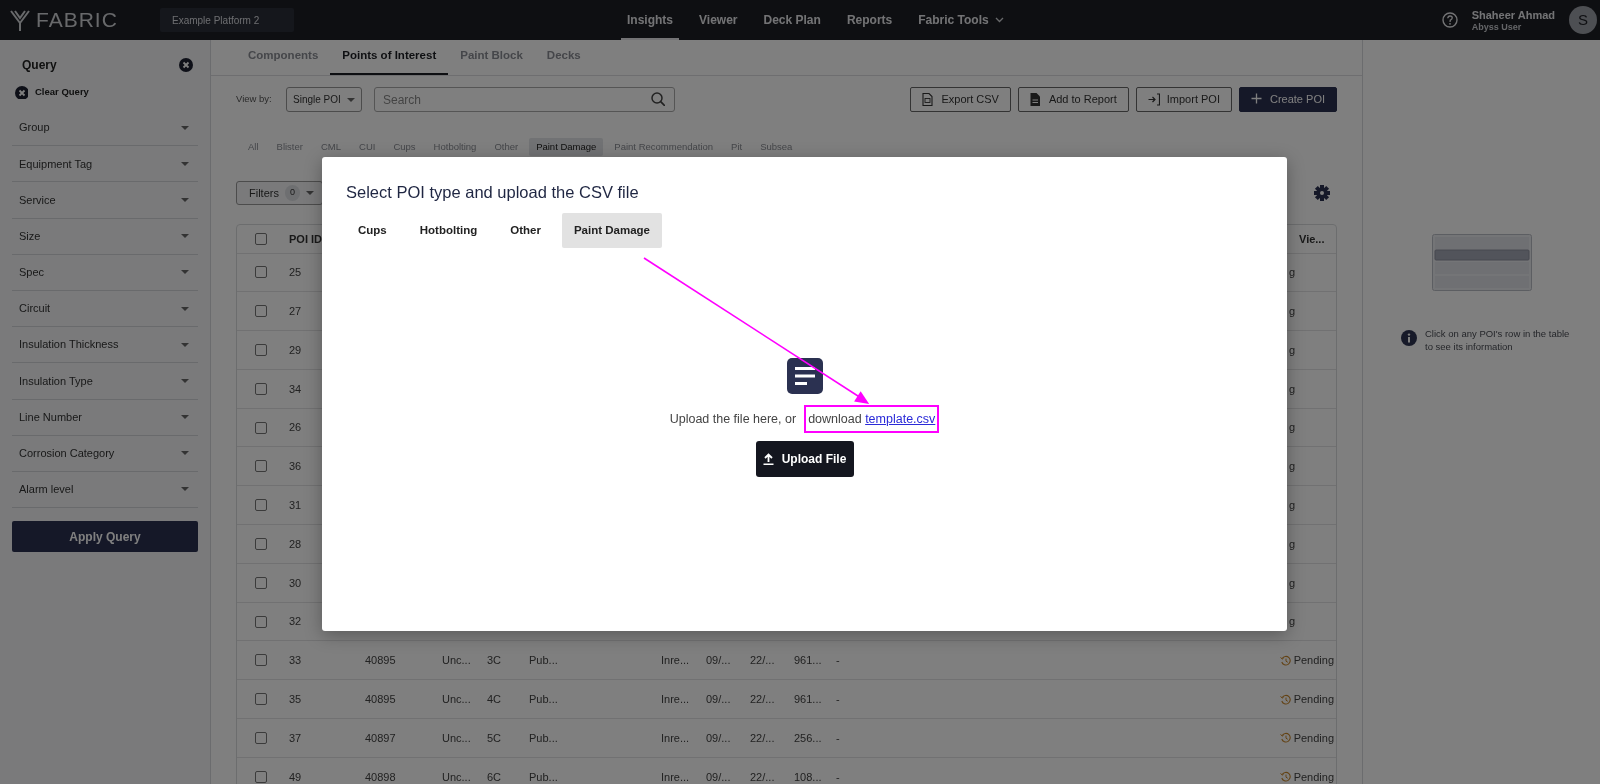 The width and height of the screenshot is (1600, 784). I want to click on nav-link: Fabric Tools, so click(961, 20).